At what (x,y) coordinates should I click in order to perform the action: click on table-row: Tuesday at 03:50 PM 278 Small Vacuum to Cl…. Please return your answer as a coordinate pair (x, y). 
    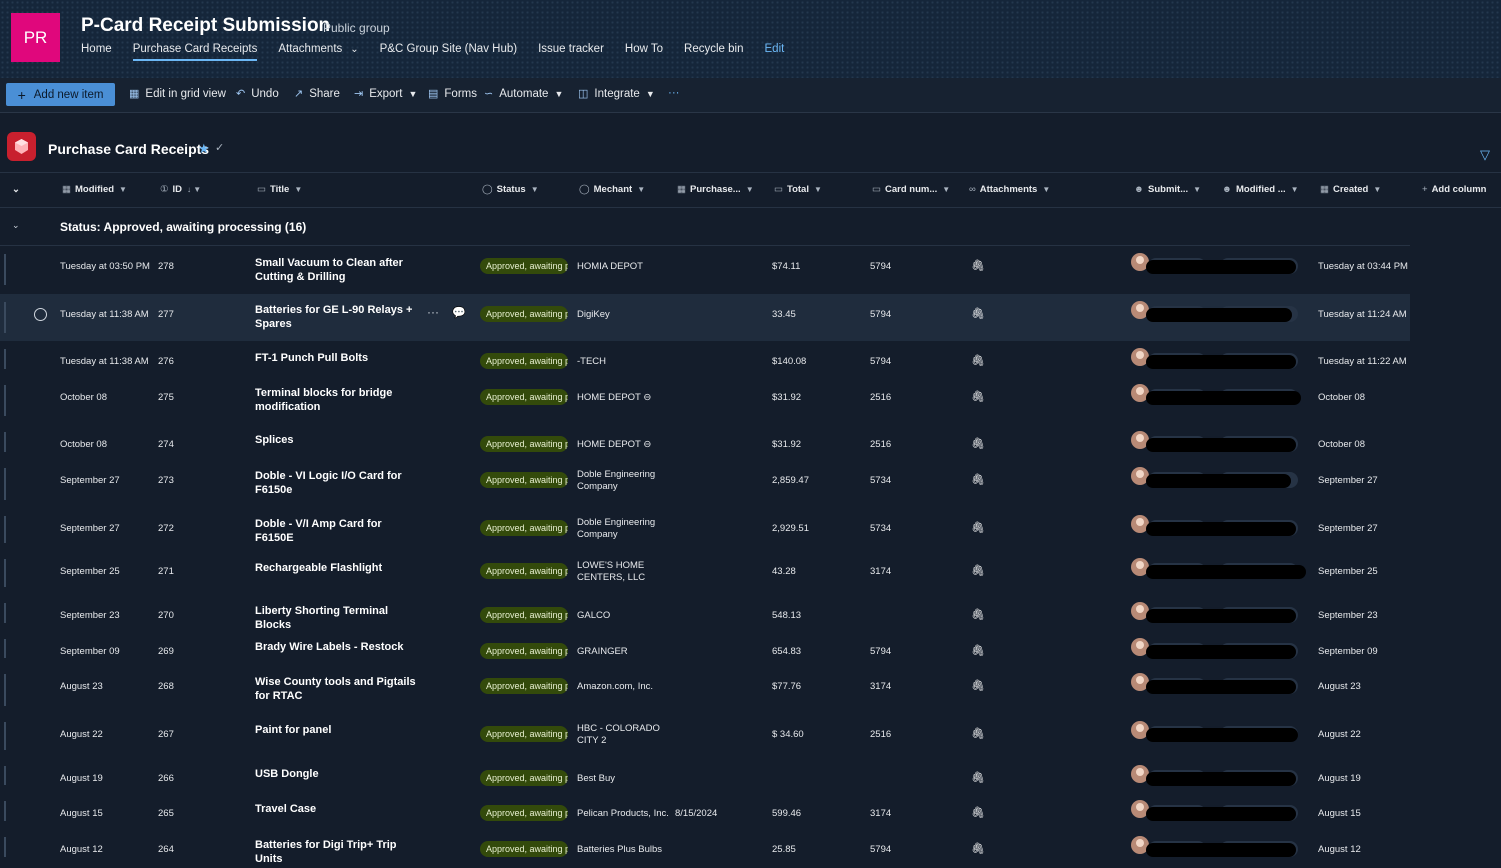
    Looking at the image, I should click on (705, 269).